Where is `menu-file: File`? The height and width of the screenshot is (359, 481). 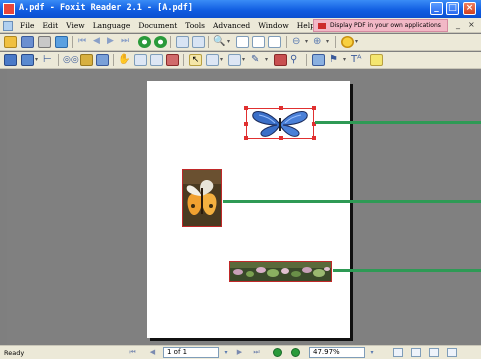
menu-file: File is located at coordinates (27, 25).